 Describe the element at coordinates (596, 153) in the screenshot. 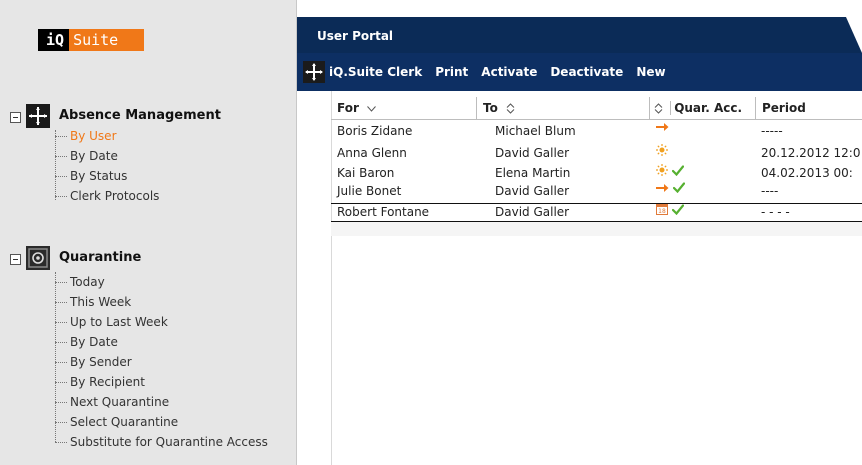

I see `table-row: Anna Glenn David Galler 20.12.2012 12:0` at that location.